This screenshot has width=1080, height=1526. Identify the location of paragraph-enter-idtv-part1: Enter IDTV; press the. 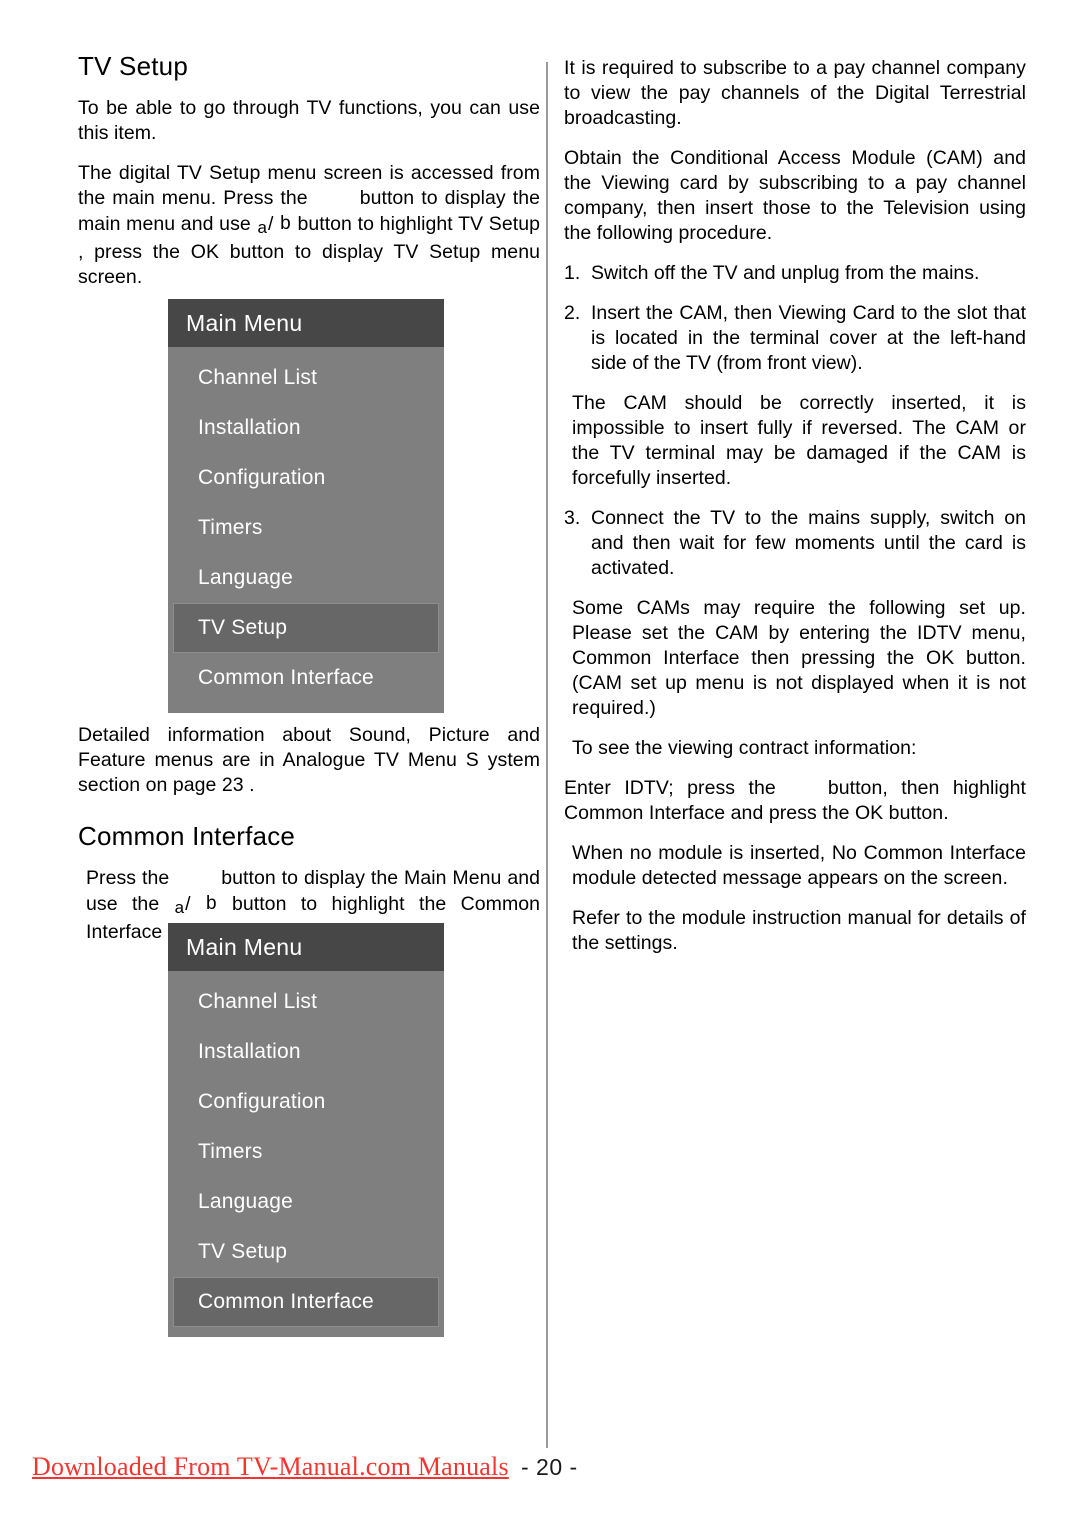
(670, 788).